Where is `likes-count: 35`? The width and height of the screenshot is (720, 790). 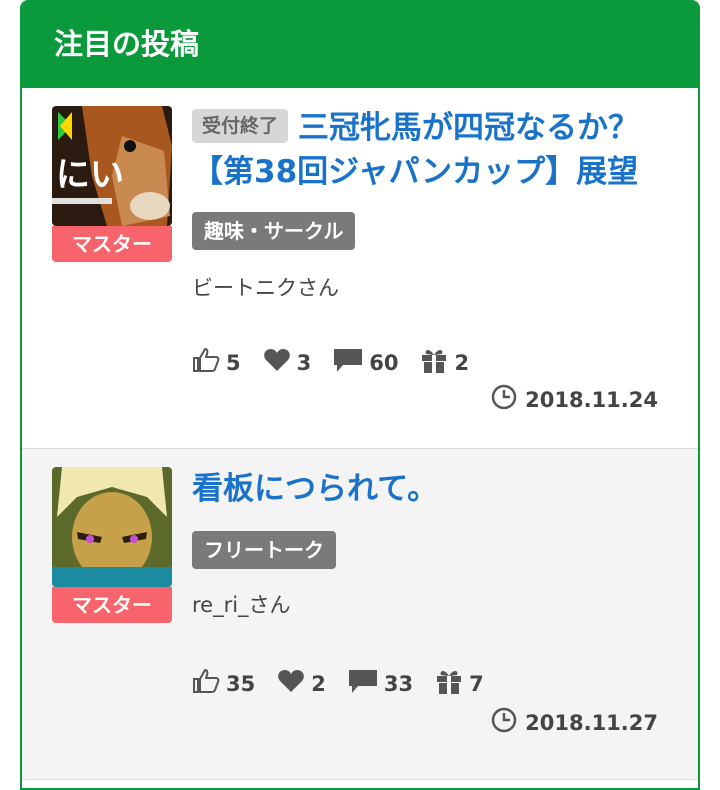
likes-count: 35 is located at coordinates (241, 683).